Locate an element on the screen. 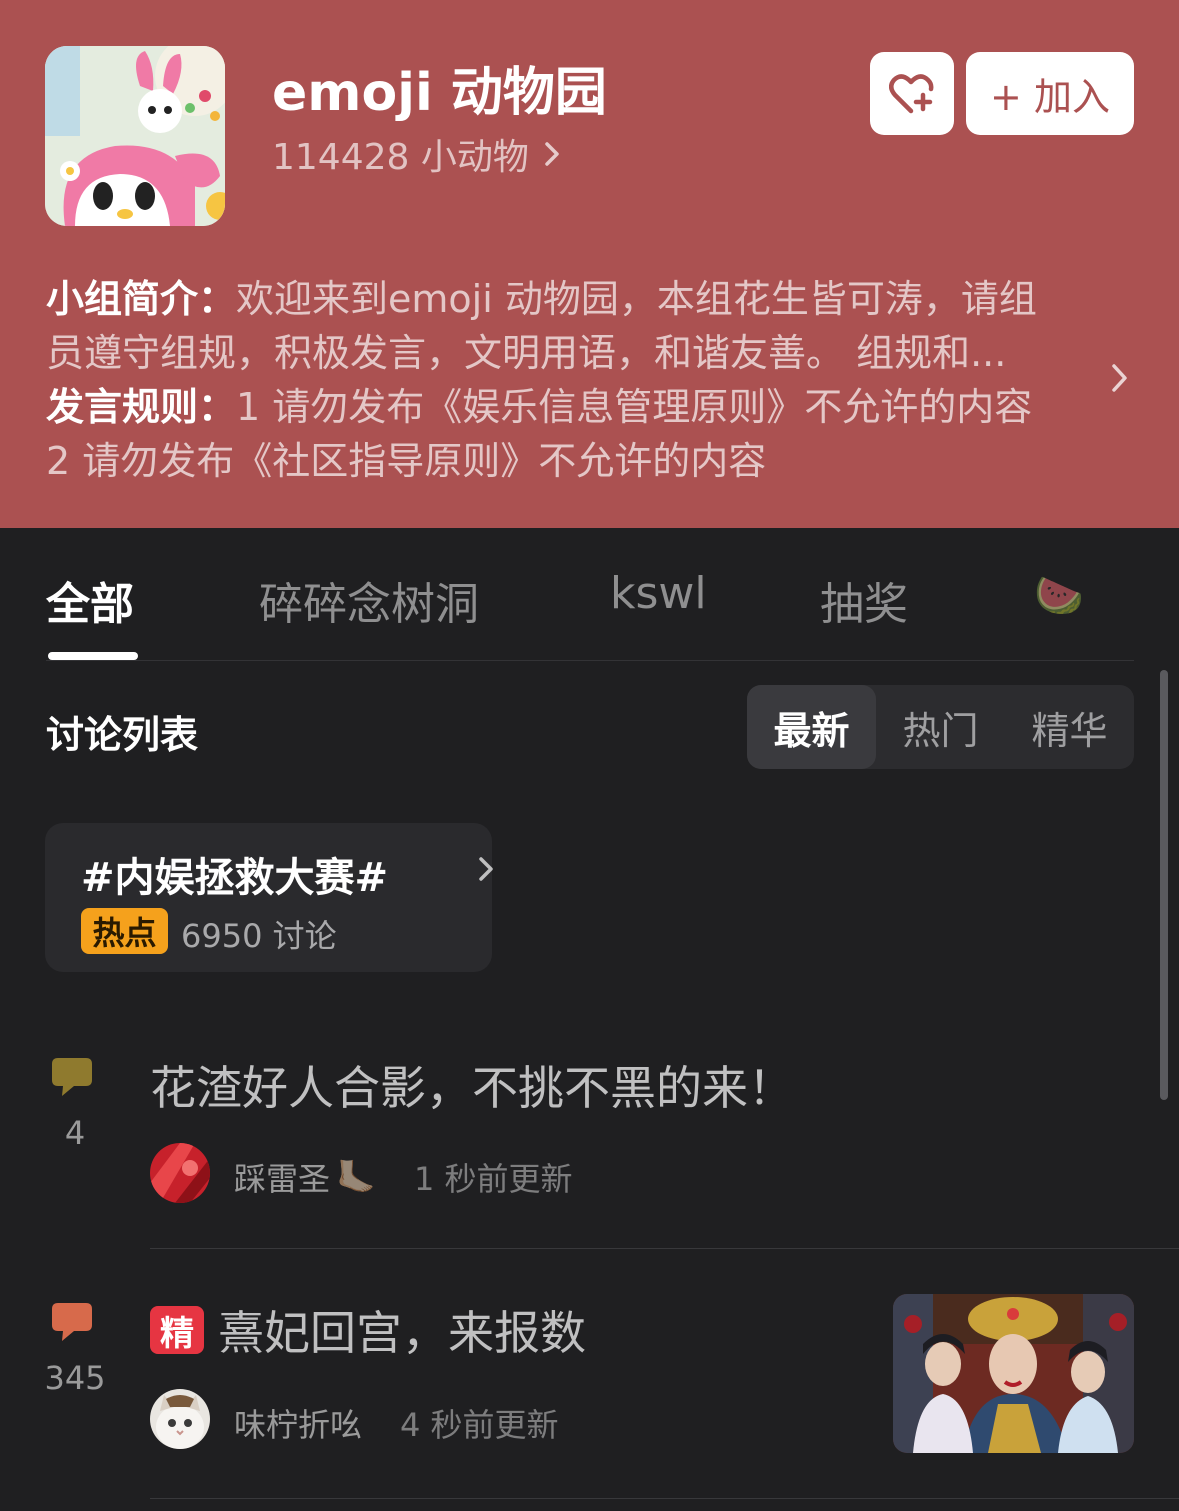 The height and width of the screenshot is (1511, 1179). post-update-time: 4 秒前更新 is located at coordinates (479, 1425).